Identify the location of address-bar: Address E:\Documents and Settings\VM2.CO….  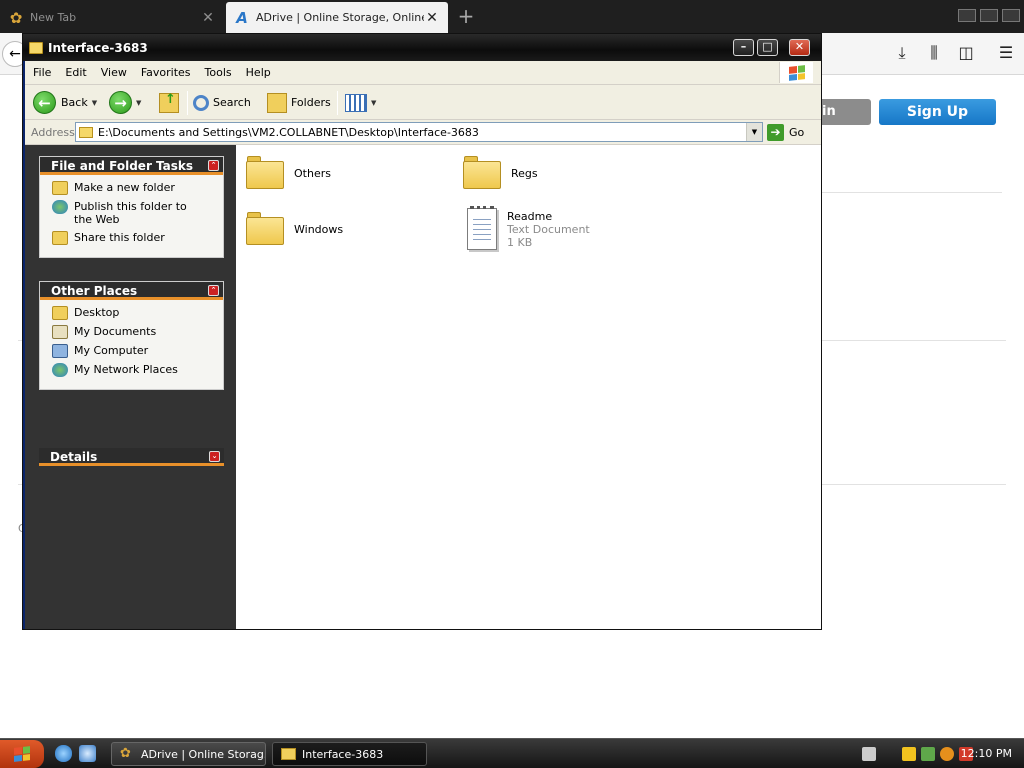
(423, 132).